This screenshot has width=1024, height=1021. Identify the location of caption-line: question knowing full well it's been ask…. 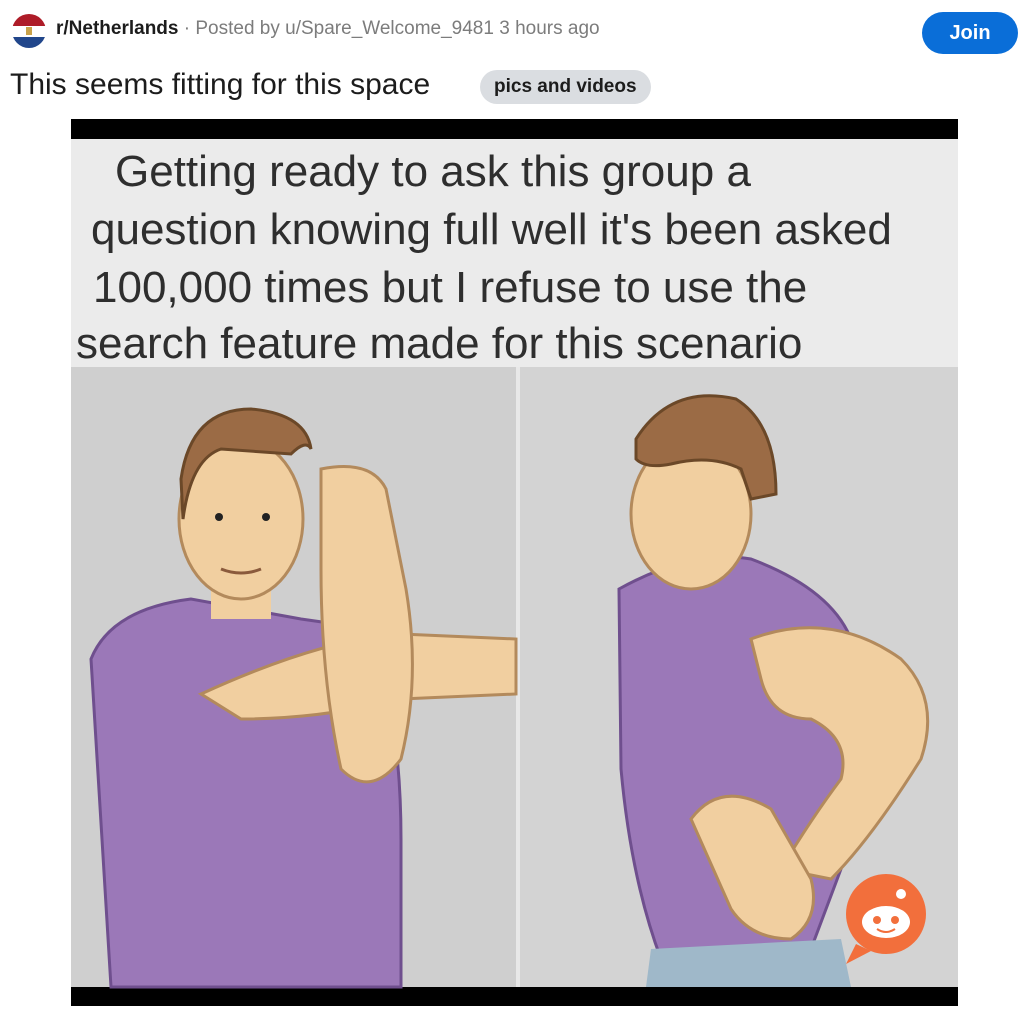
(491, 229).